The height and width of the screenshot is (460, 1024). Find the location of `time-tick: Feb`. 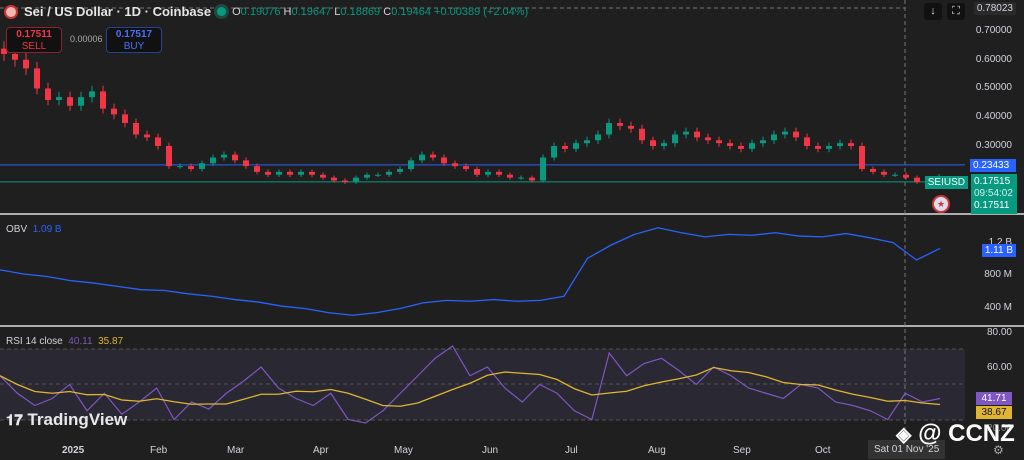

time-tick: Feb is located at coordinates (159, 450).